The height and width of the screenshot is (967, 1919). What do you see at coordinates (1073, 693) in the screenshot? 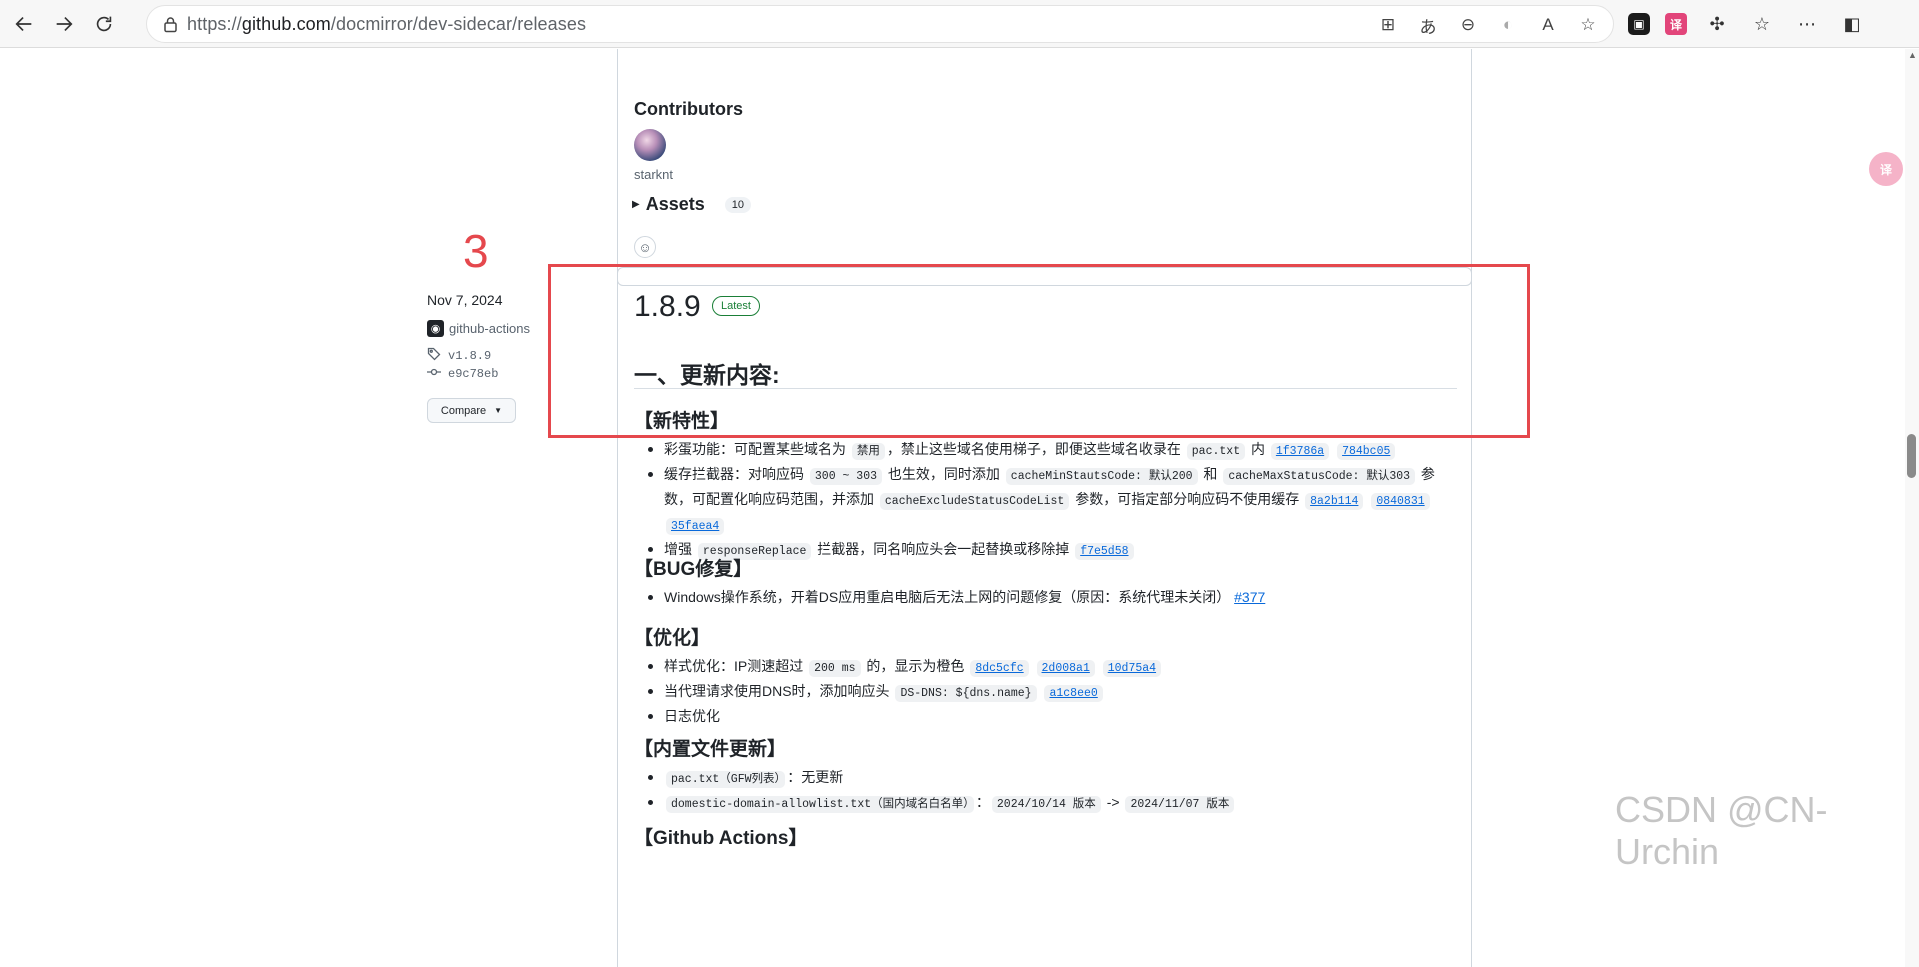
I see `commit-link: a1c8ee0` at bounding box center [1073, 693].